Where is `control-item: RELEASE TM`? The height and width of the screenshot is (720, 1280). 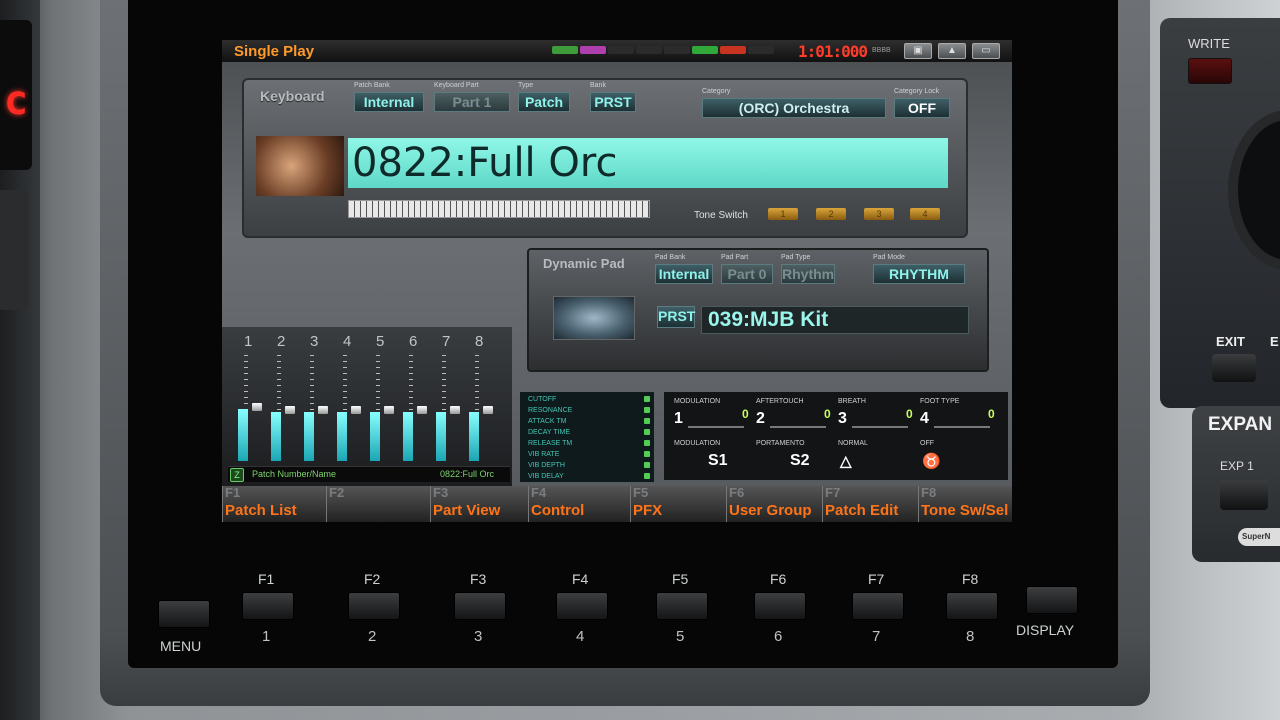
control-item: RELEASE TM is located at coordinates (550, 443).